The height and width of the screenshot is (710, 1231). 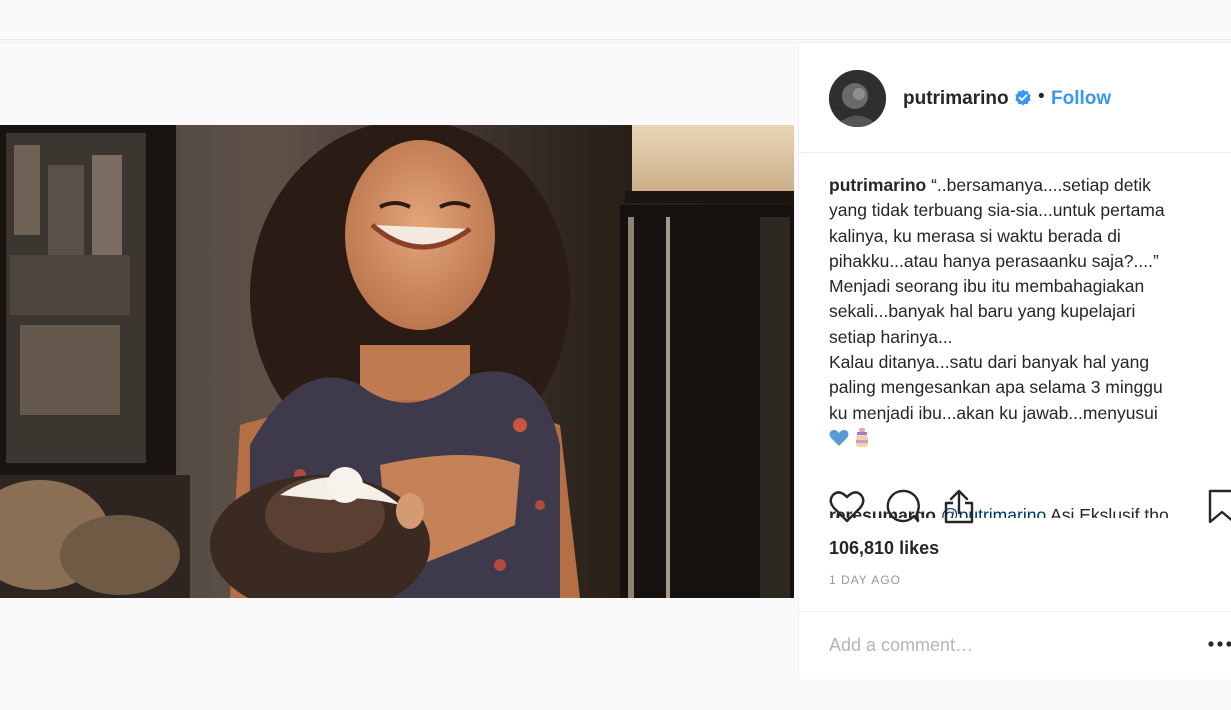 What do you see at coordinates (1027, 438) in the screenshot?
I see `caption-emojis` at bounding box center [1027, 438].